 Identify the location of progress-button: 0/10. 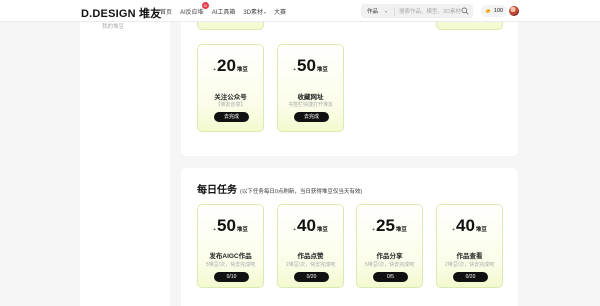
(231, 277).